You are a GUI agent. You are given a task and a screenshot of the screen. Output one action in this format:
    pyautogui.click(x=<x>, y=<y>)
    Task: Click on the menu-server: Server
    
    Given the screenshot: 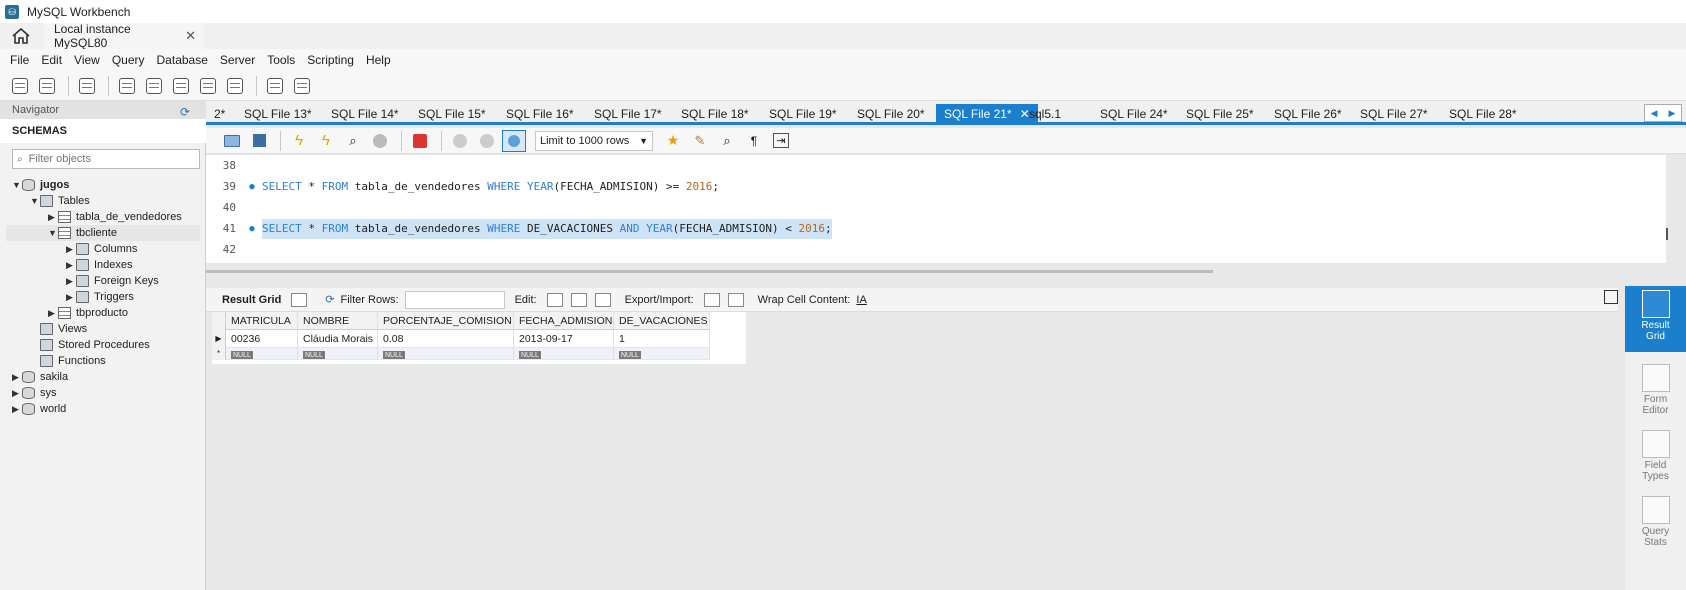 What is the action you would take?
    pyautogui.click(x=237, y=60)
    